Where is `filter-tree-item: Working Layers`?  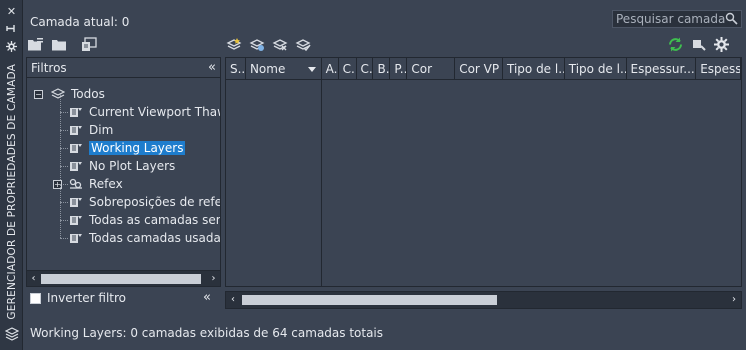 filter-tree-item: Working Layers is located at coordinates (127, 148).